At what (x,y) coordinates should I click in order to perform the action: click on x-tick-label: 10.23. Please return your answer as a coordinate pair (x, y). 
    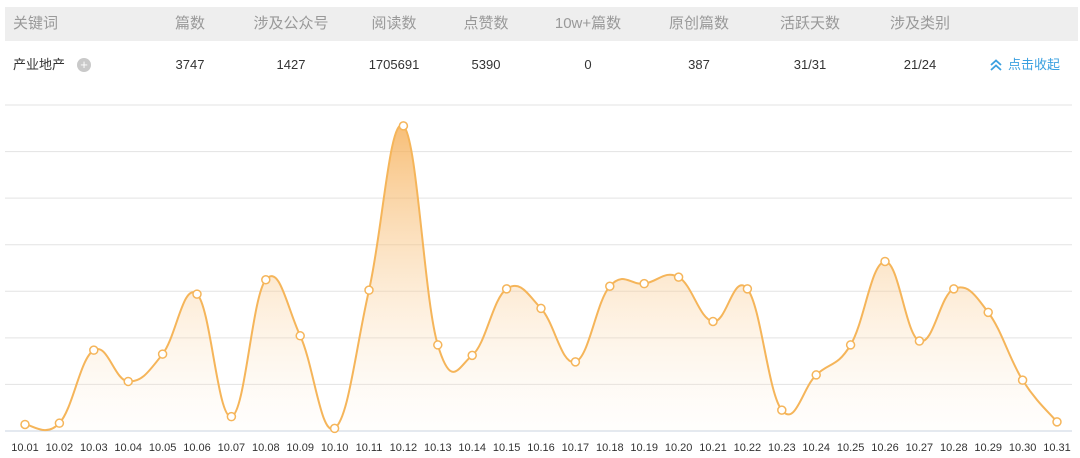
    Looking at the image, I should click on (782, 448).